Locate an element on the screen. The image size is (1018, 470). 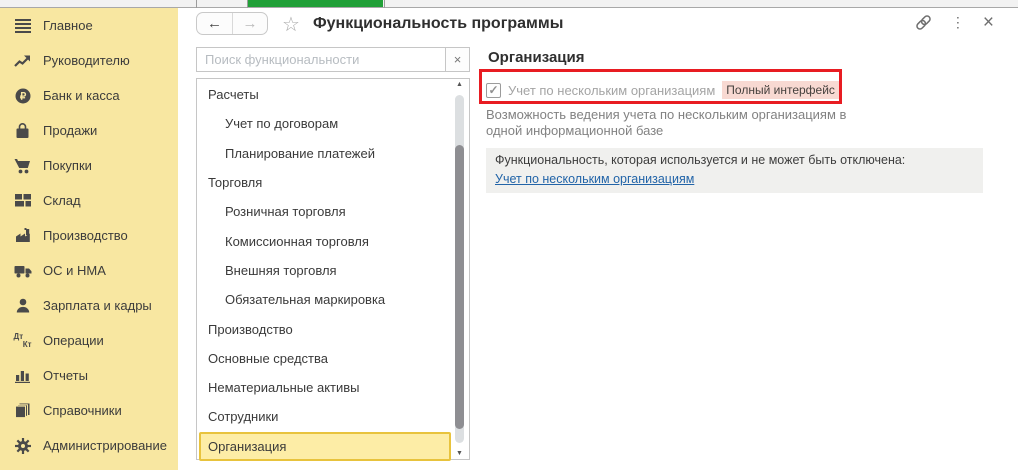
ruble-icon: ₽ is located at coordinates (22, 96).